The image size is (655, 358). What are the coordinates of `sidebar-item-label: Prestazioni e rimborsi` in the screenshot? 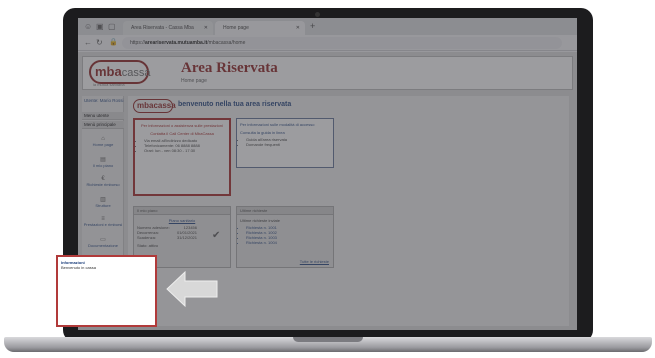 It's located at (103, 224).